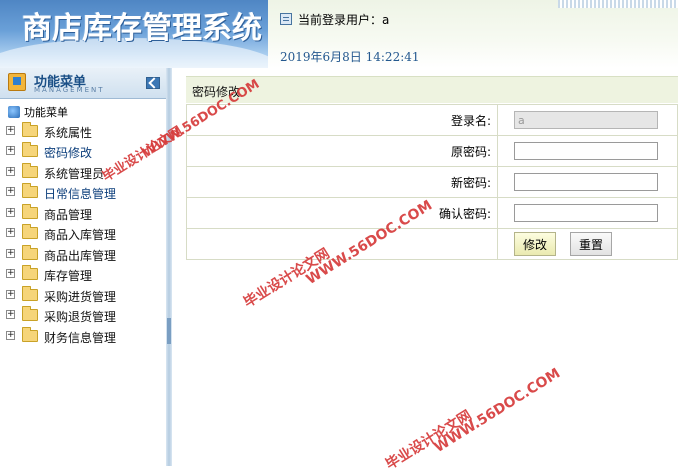 This screenshot has height=474, width=678. I want to click on confirm-password-field, so click(586, 213).